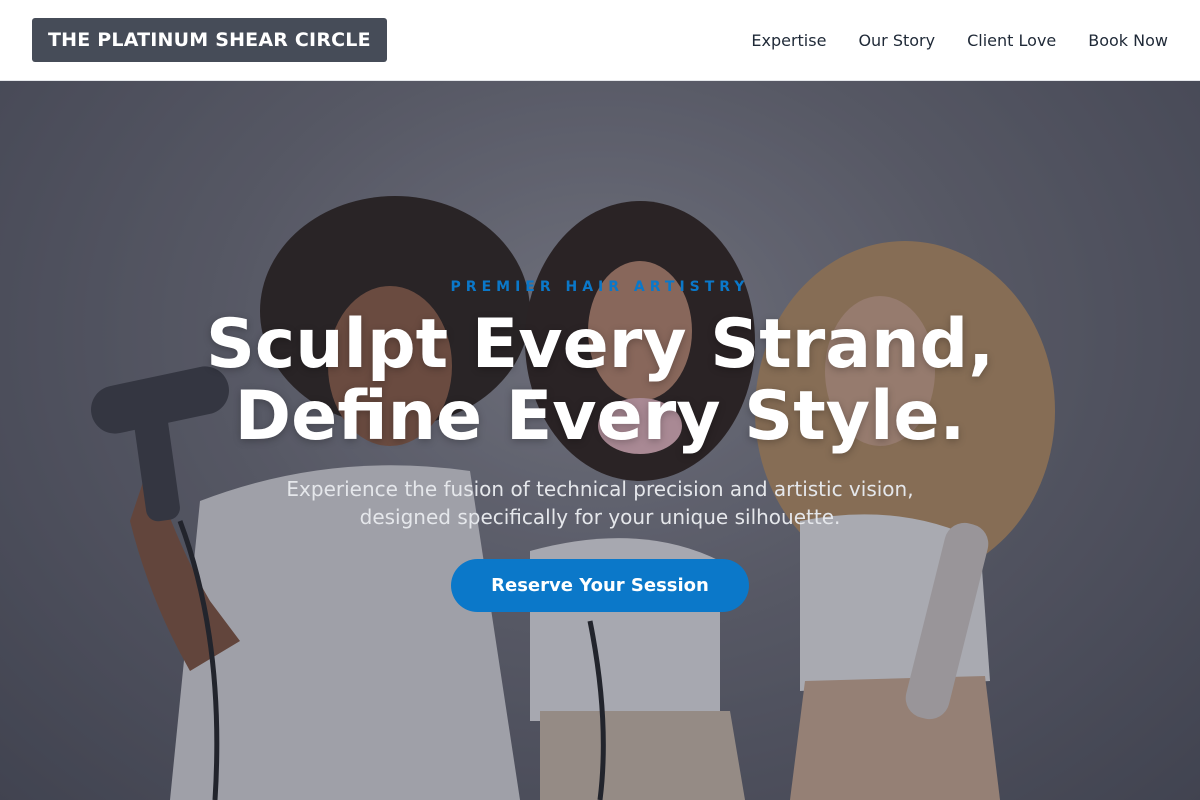  I want to click on main-nav: Expertise Our Story Client Love Book Now, so click(959, 40).